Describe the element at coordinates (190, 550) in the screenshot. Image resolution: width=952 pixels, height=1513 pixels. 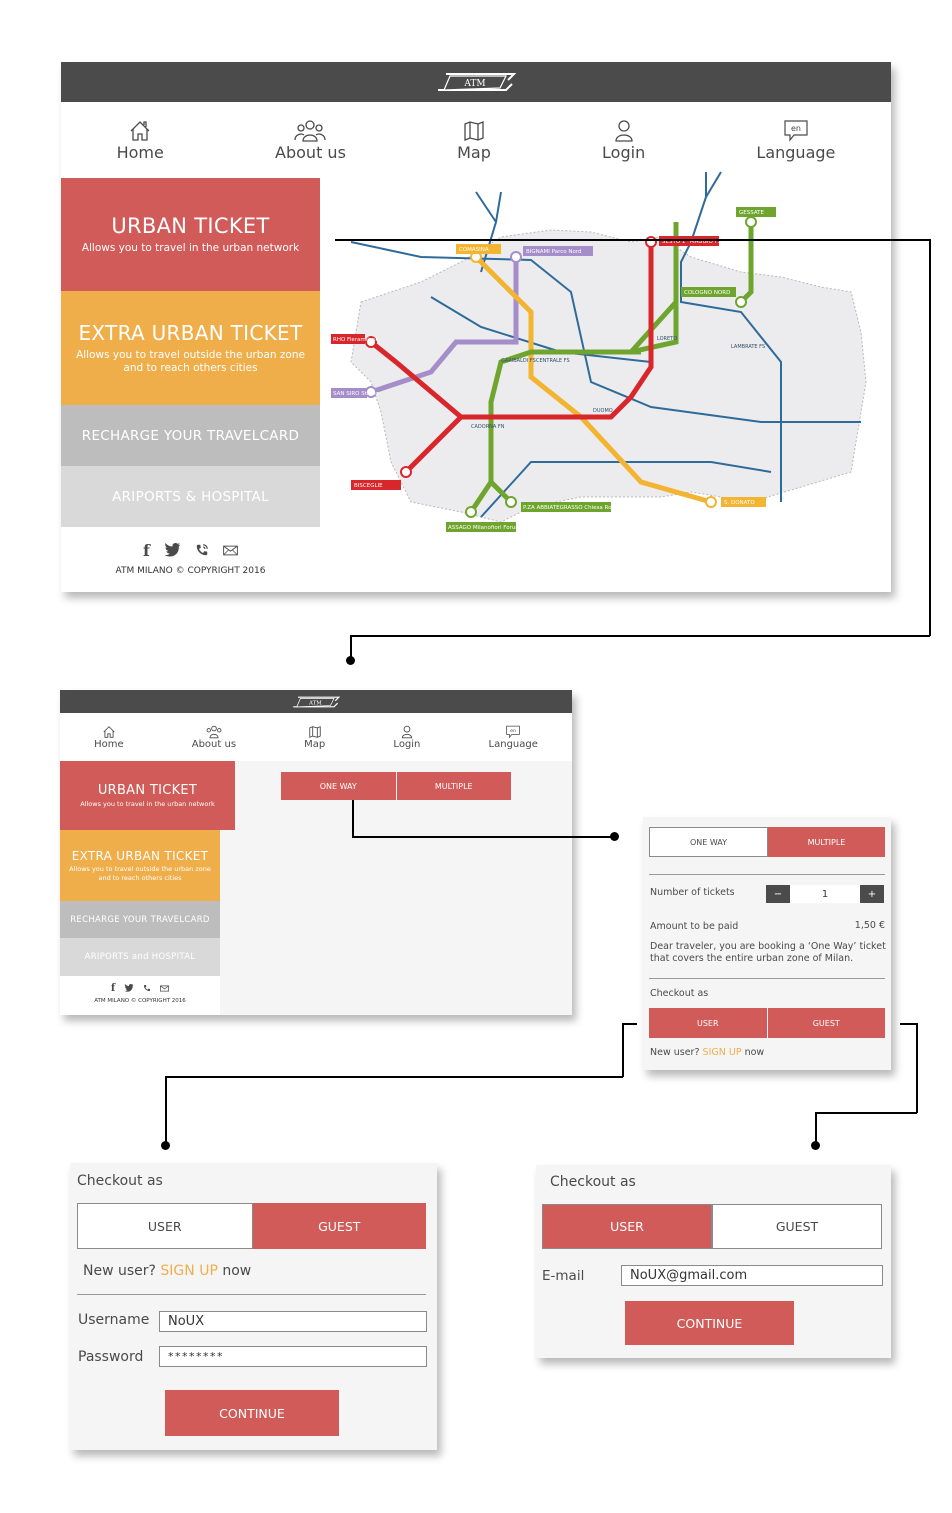
I see `social-links: f` at that location.